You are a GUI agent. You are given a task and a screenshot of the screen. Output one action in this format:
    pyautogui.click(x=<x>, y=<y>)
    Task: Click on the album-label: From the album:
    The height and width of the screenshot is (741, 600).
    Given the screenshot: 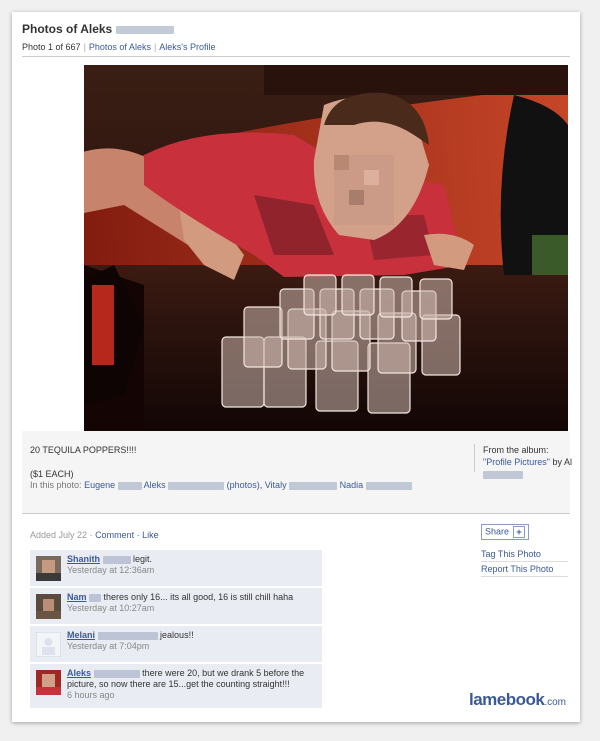 What is the action you would take?
    pyautogui.click(x=516, y=450)
    